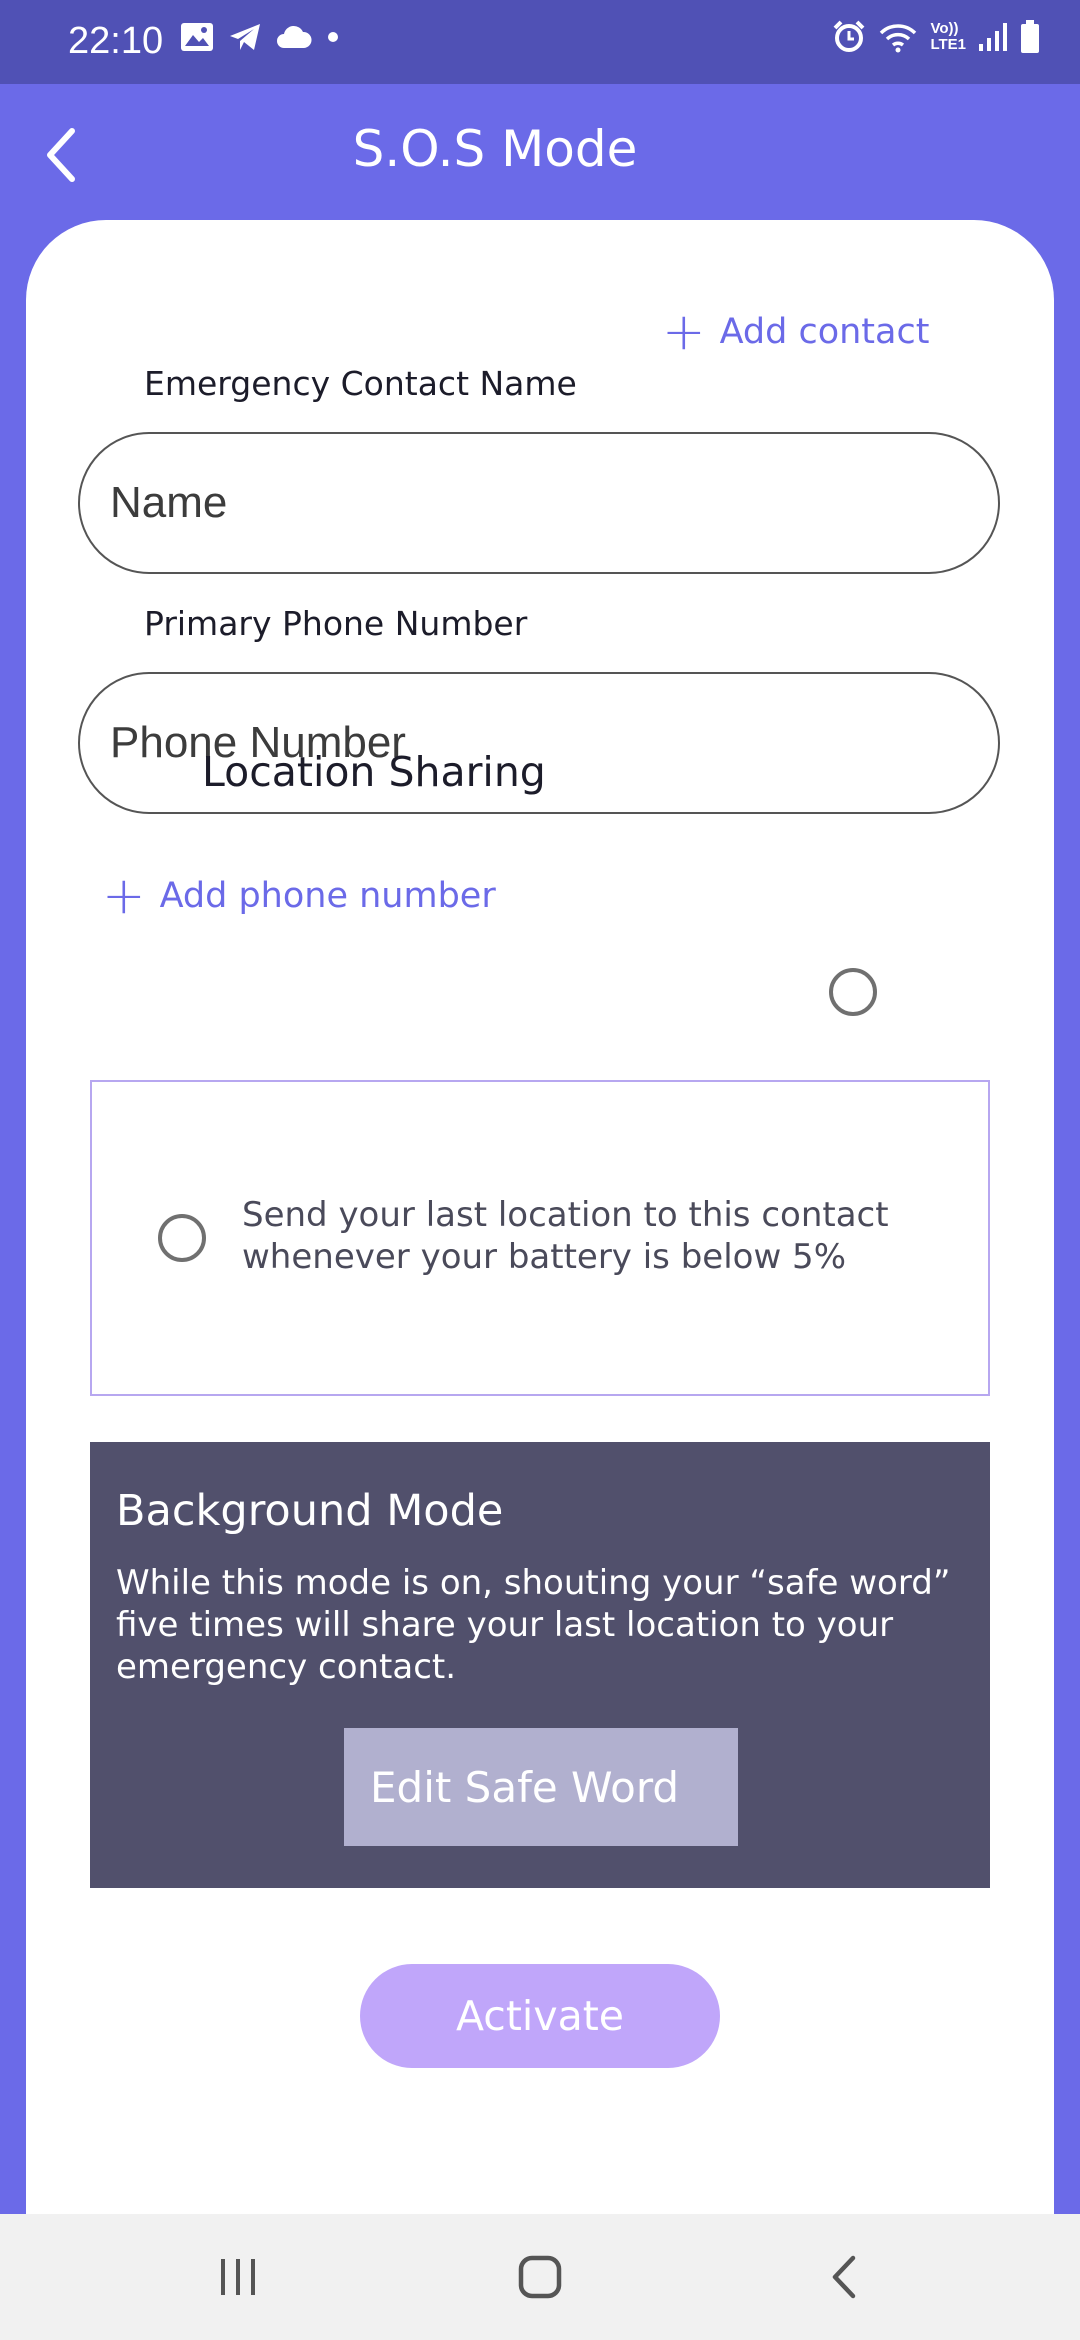 The image size is (1080, 2340). What do you see at coordinates (294, 36) in the screenshot?
I see `cloud-icon` at bounding box center [294, 36].